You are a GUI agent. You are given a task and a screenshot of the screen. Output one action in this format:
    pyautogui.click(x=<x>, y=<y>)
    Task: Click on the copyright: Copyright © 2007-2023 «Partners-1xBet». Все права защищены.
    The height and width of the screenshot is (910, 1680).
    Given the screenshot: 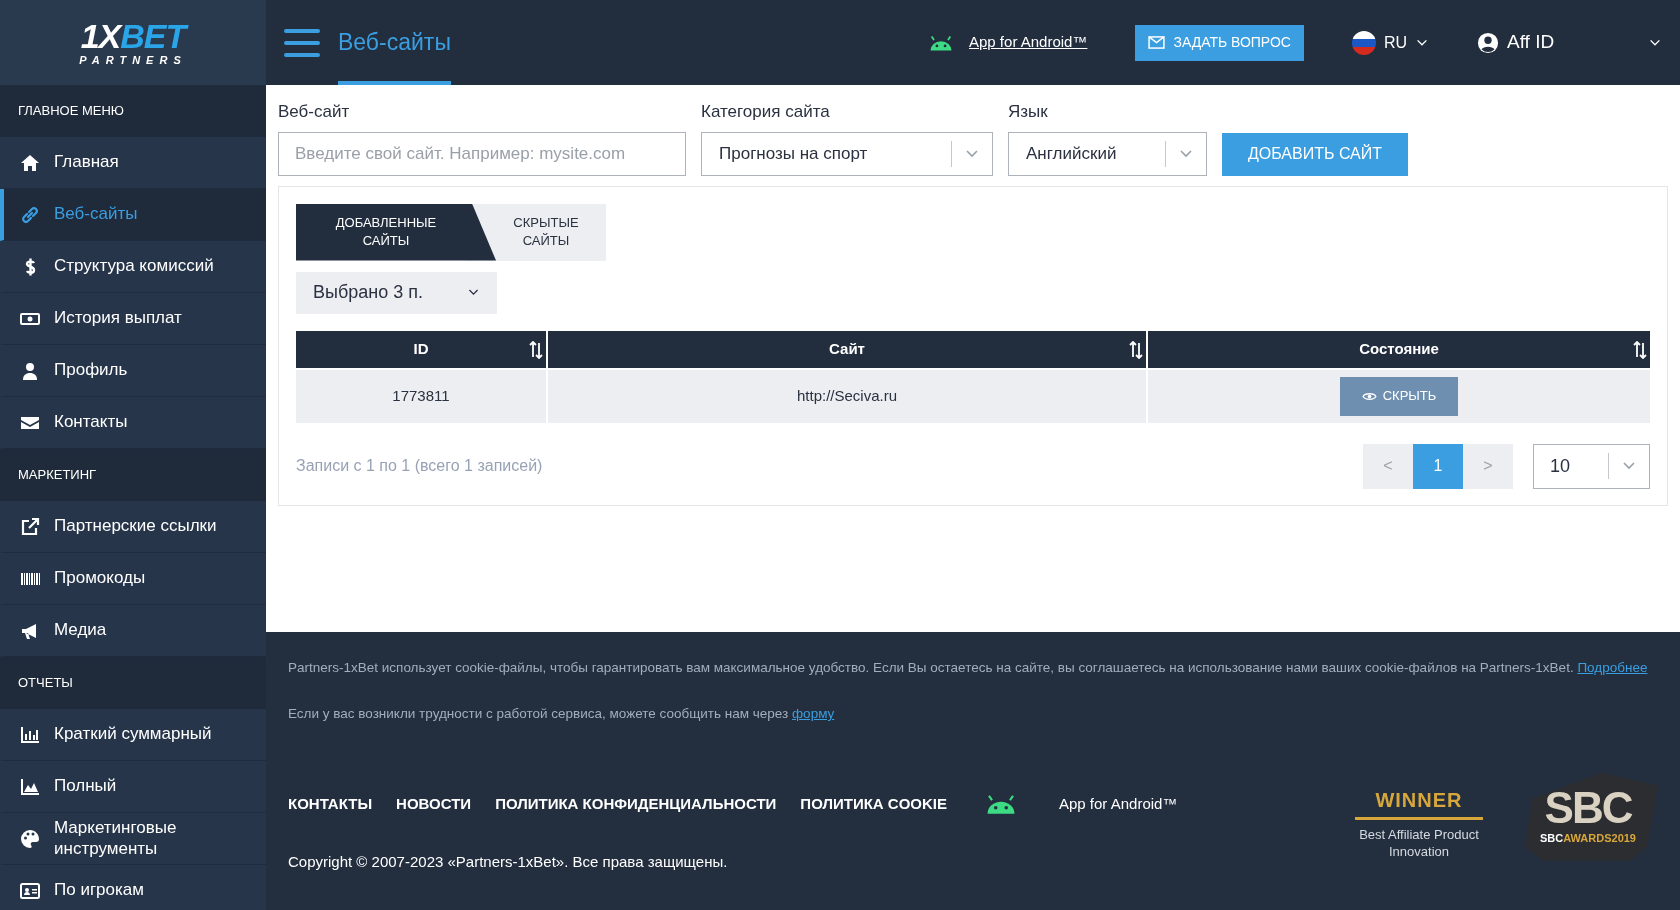 What is the action you would take?
    pyautogui.click(x=508, y=862)
    